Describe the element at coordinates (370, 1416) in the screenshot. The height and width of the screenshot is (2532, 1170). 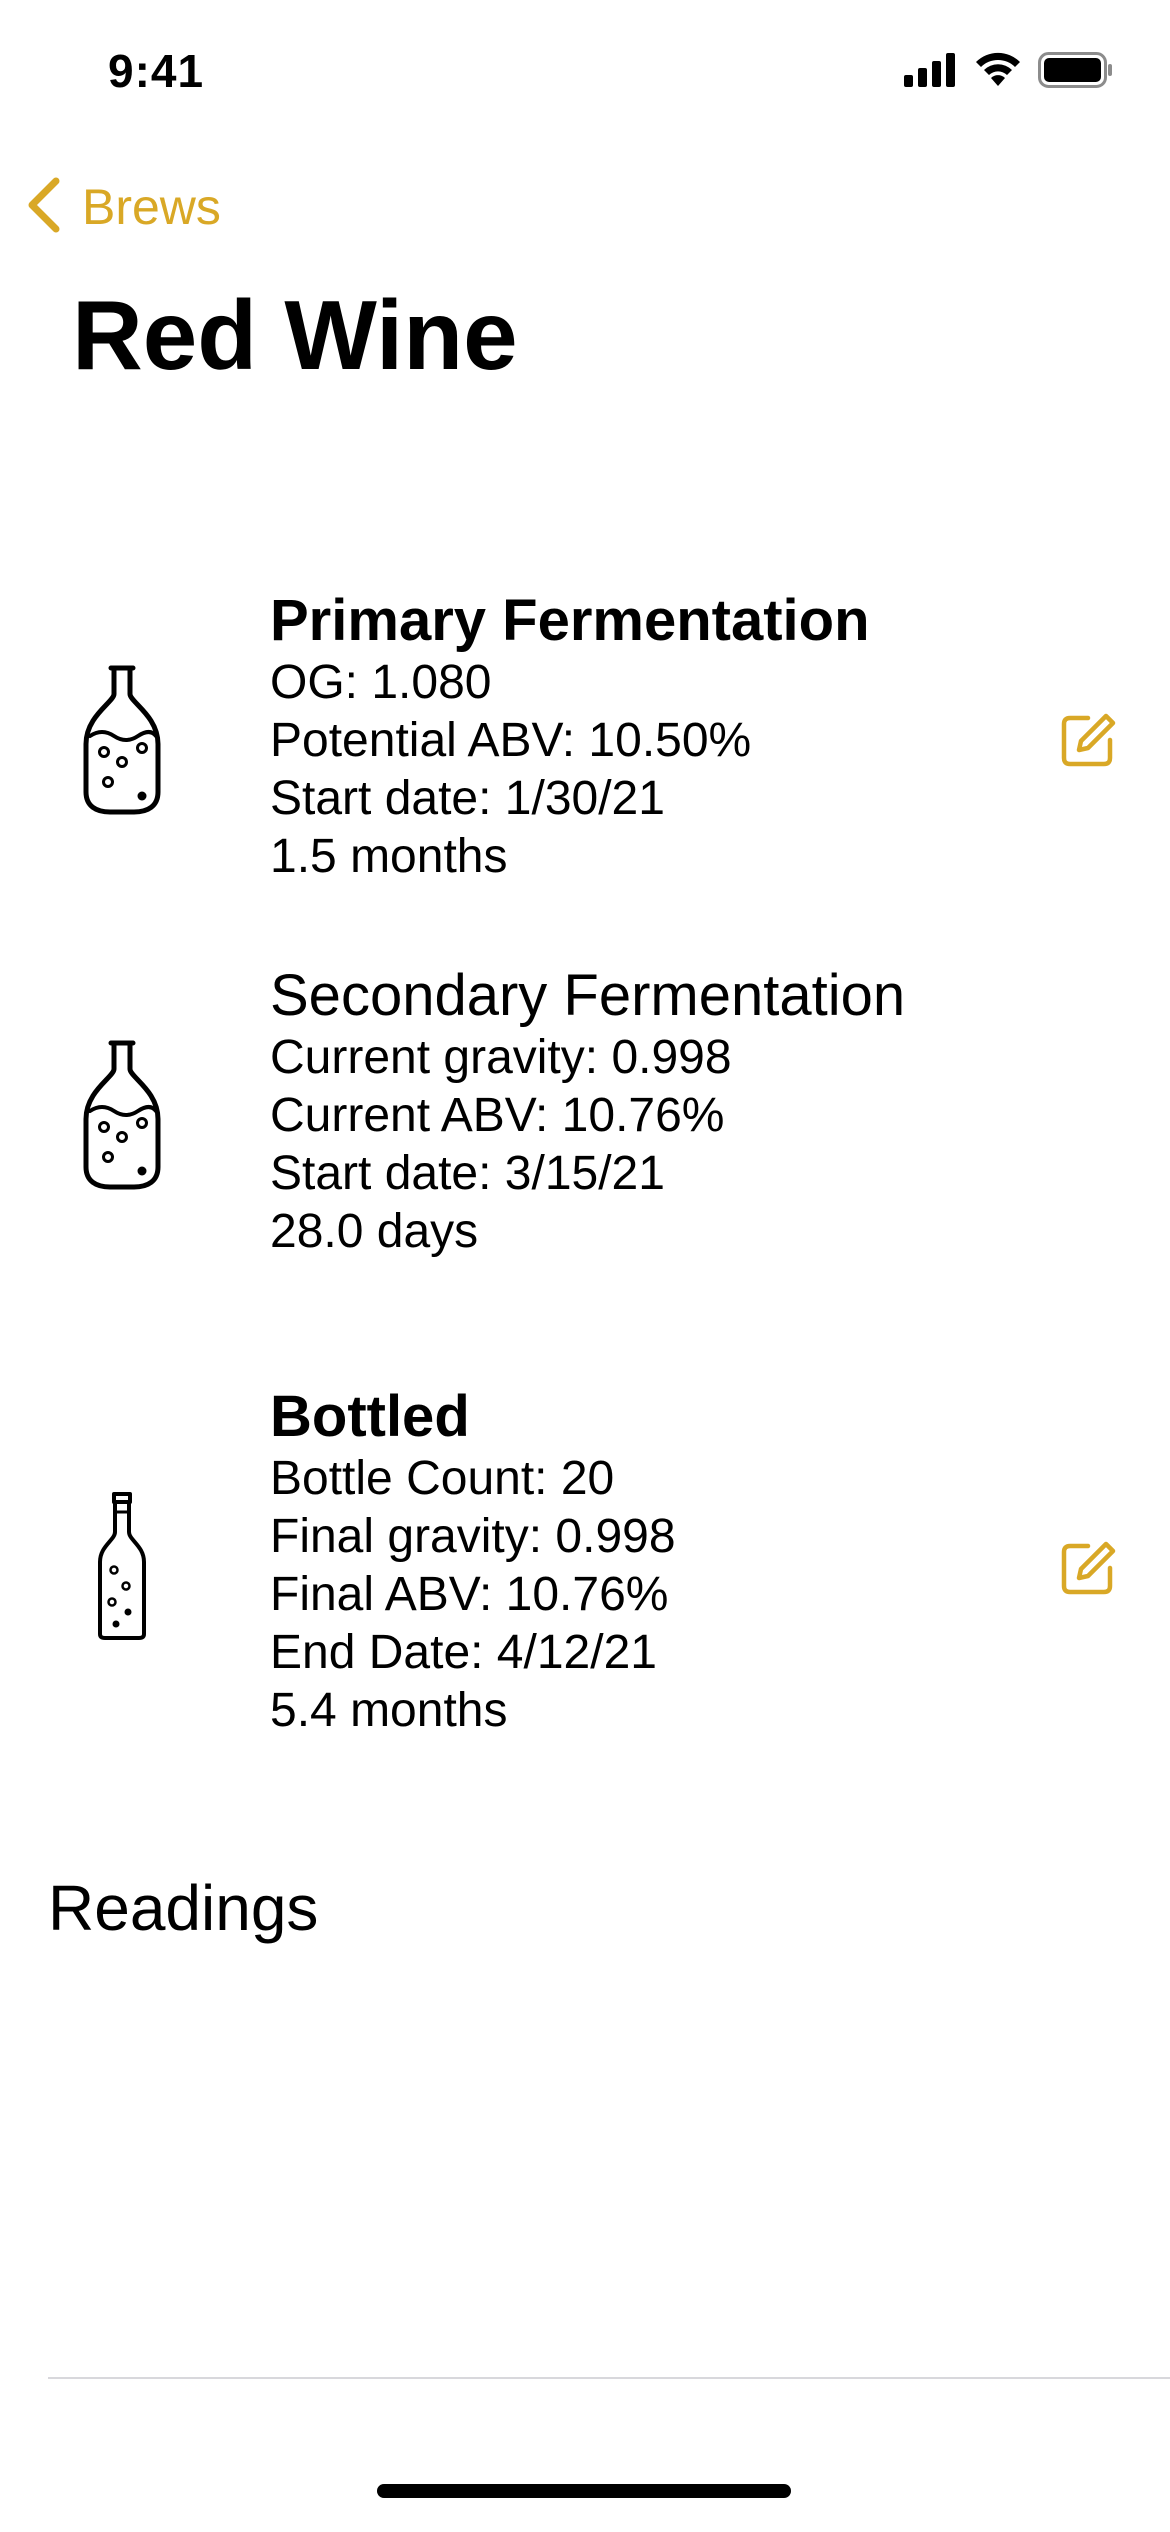
I see `stage-title: Bottled` at that location.